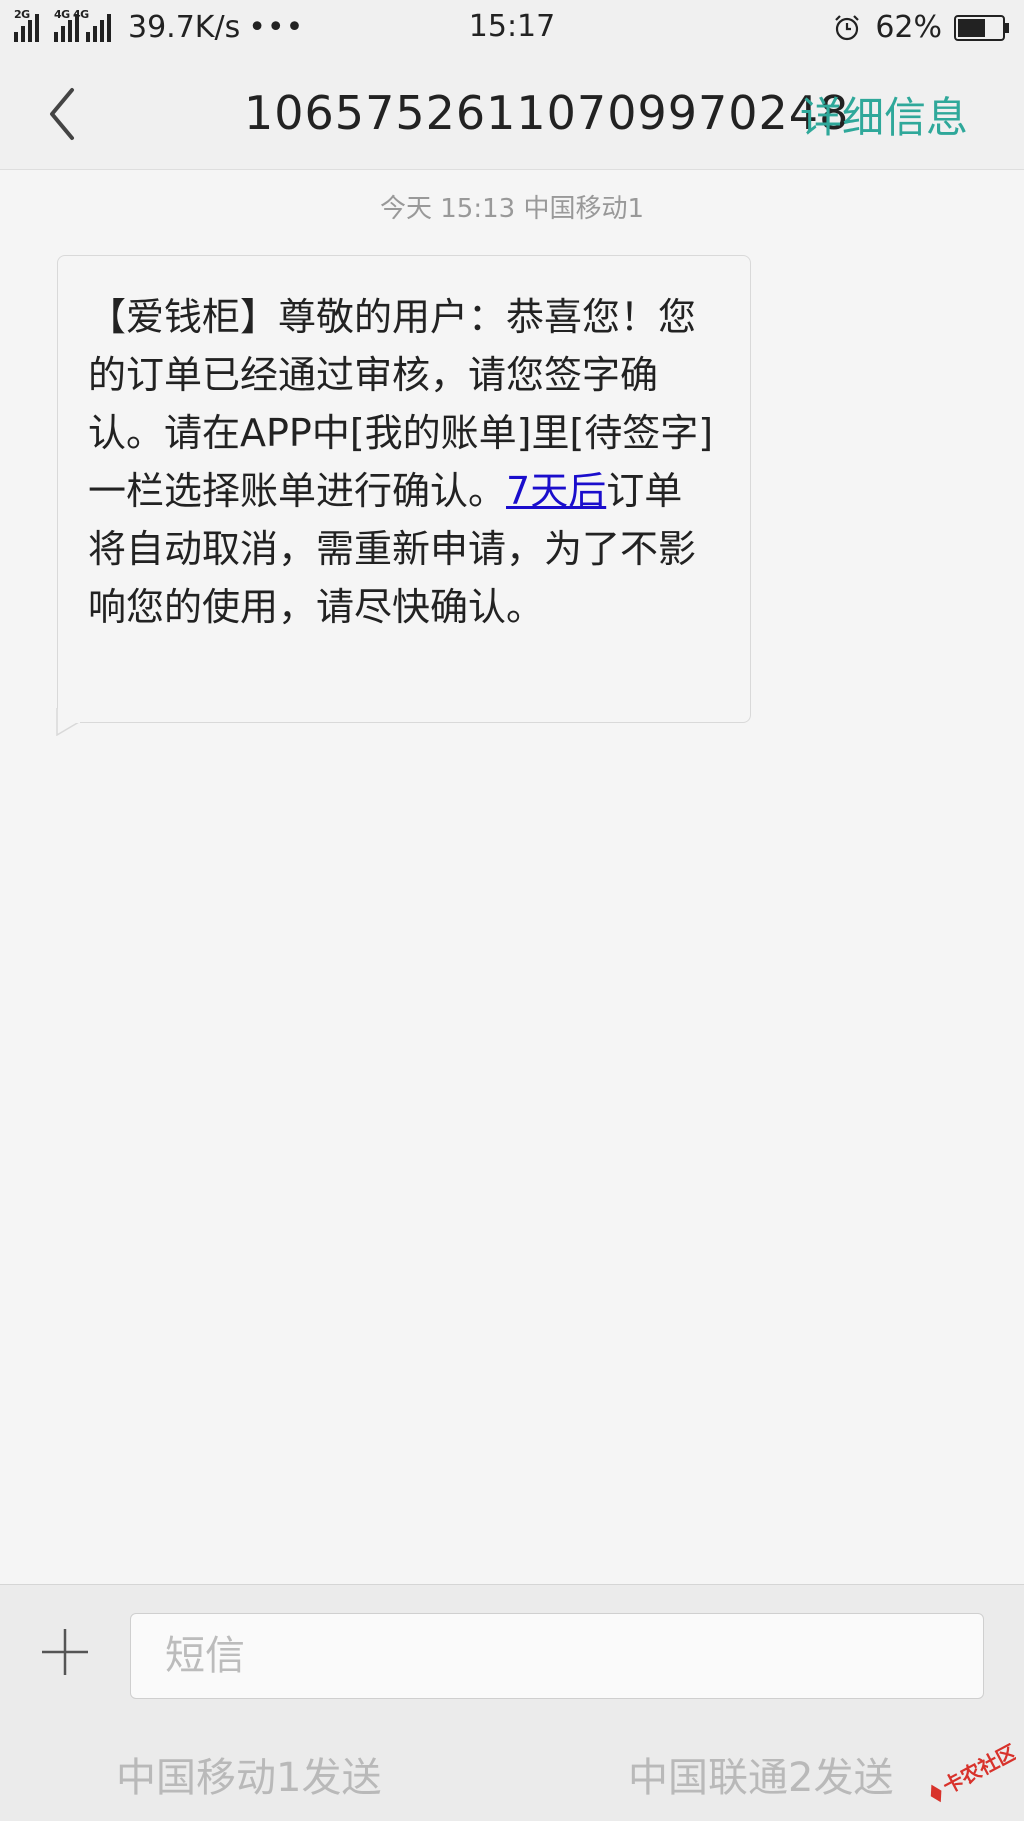  I want to click on signal-2g-icon: 2G, so click(28, 25).